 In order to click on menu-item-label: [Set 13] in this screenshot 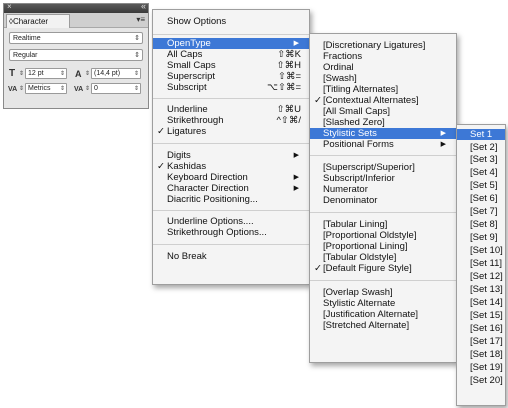, I will do `click(486, 289)`.